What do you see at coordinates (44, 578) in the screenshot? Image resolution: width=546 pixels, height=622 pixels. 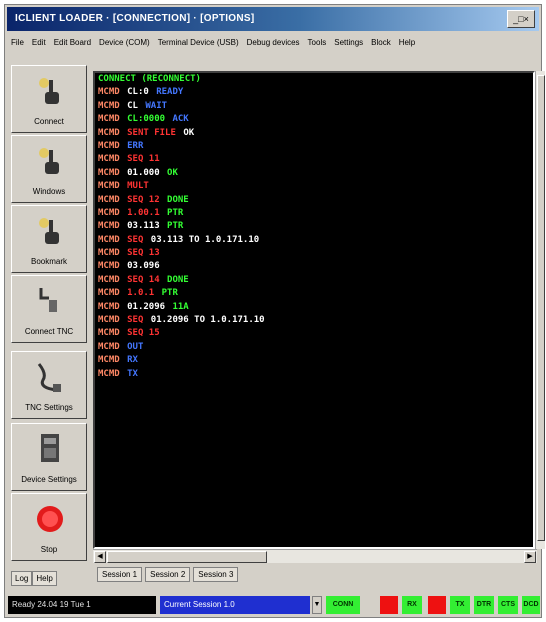 I see `sidebar-tab: Help` at bounding box center [44, 578].